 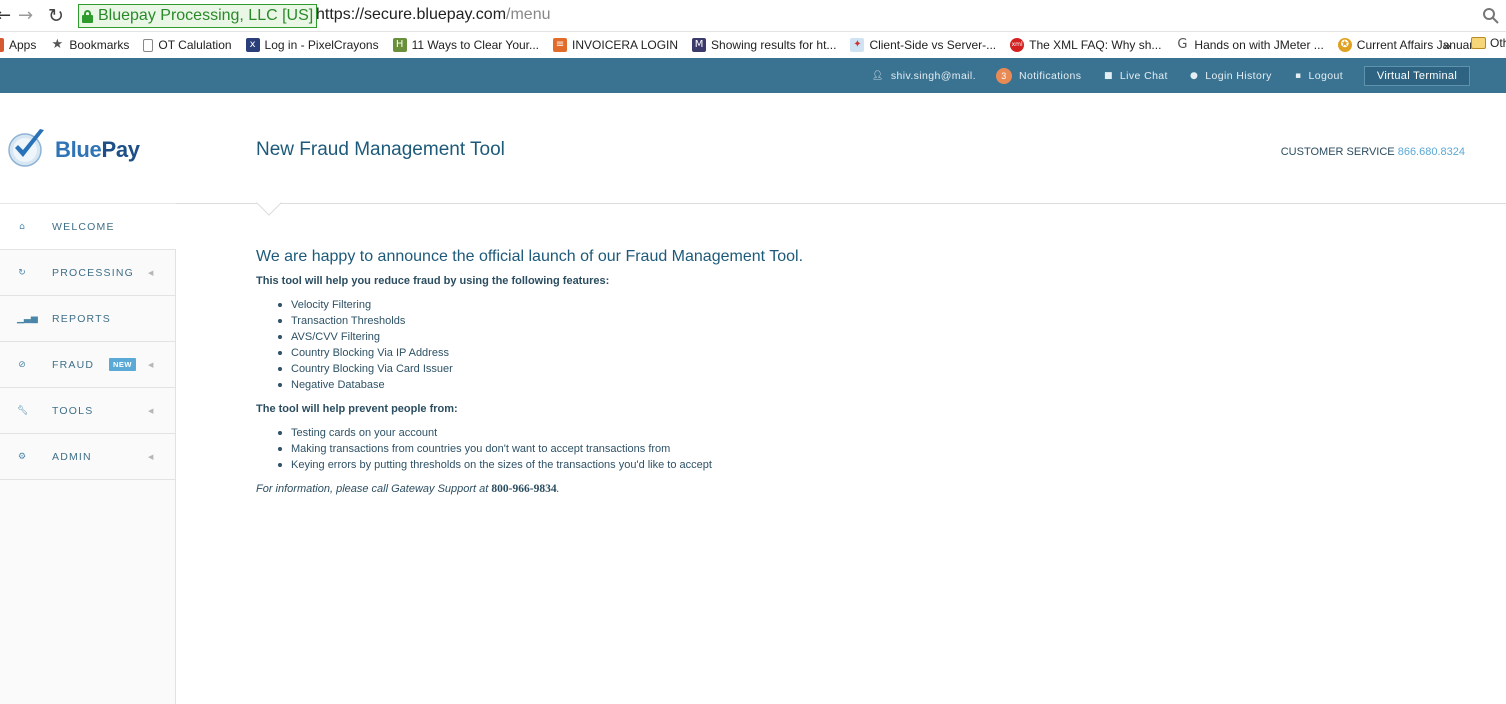 I want to click on map-pin-icon: ●, so click(x=1194, y=75).